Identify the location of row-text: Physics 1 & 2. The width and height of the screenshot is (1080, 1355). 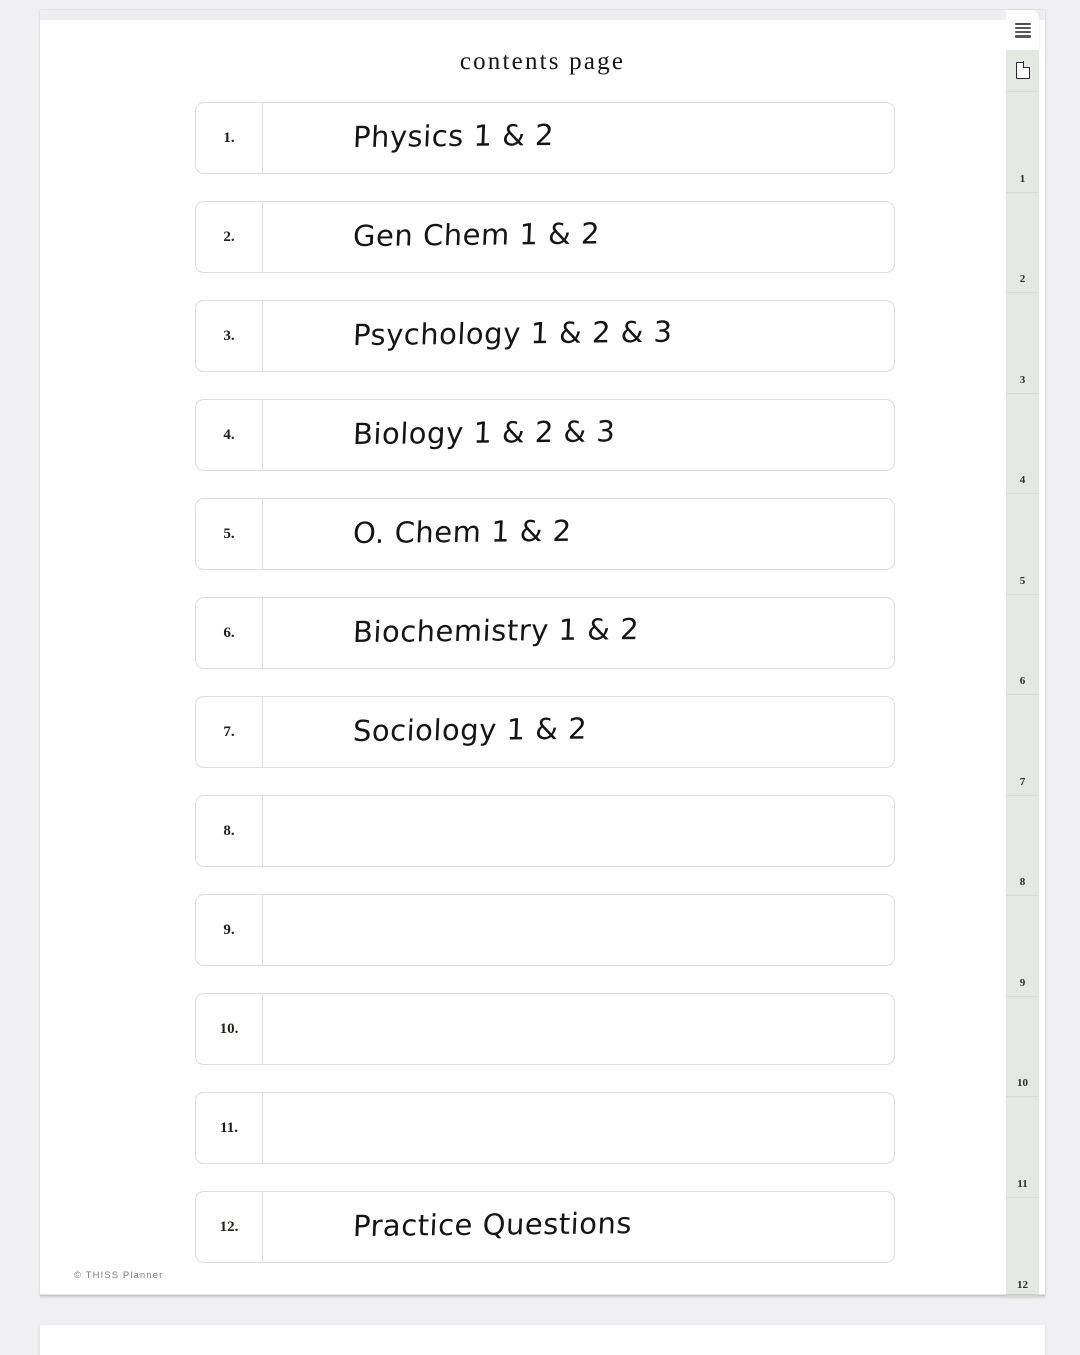
(578, 138).